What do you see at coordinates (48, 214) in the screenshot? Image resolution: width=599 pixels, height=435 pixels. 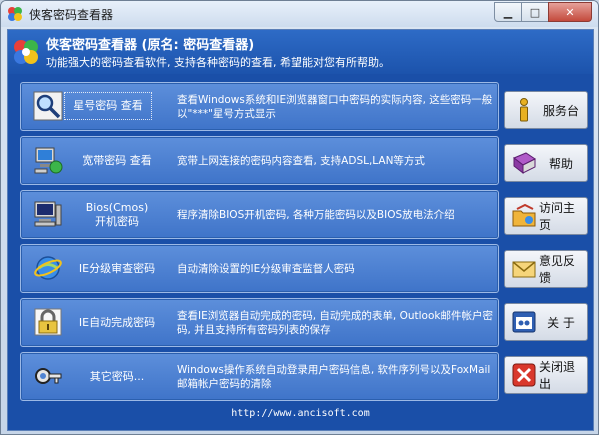 I see `computer-icon` at bounding box center [48, 214].